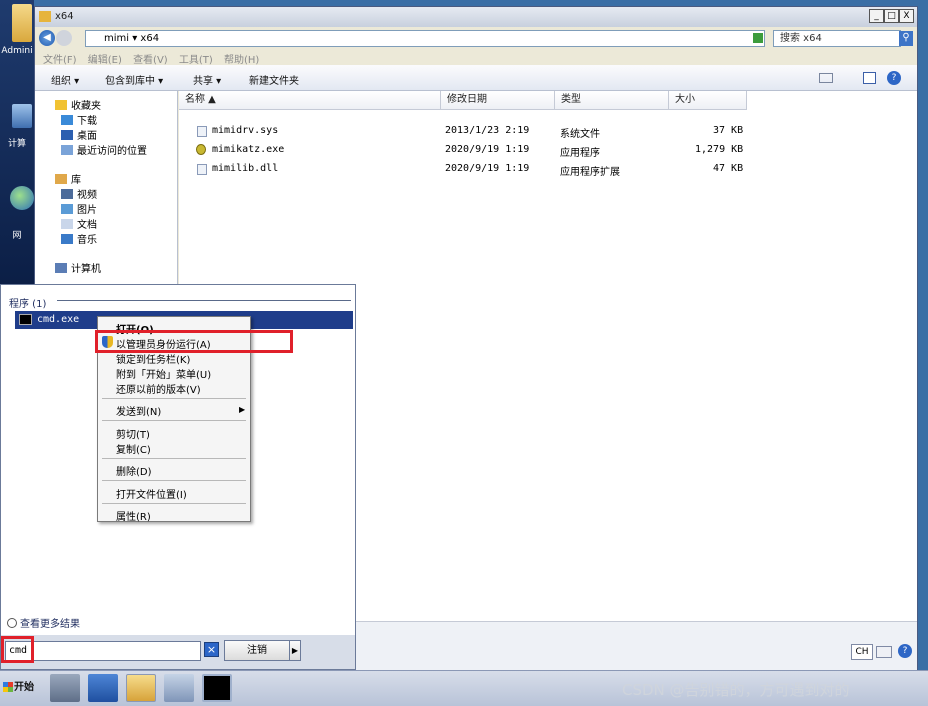 The height and width of the screenshot is (706, 928). I want to click on nav-libraries: 库, so click(68, 178).